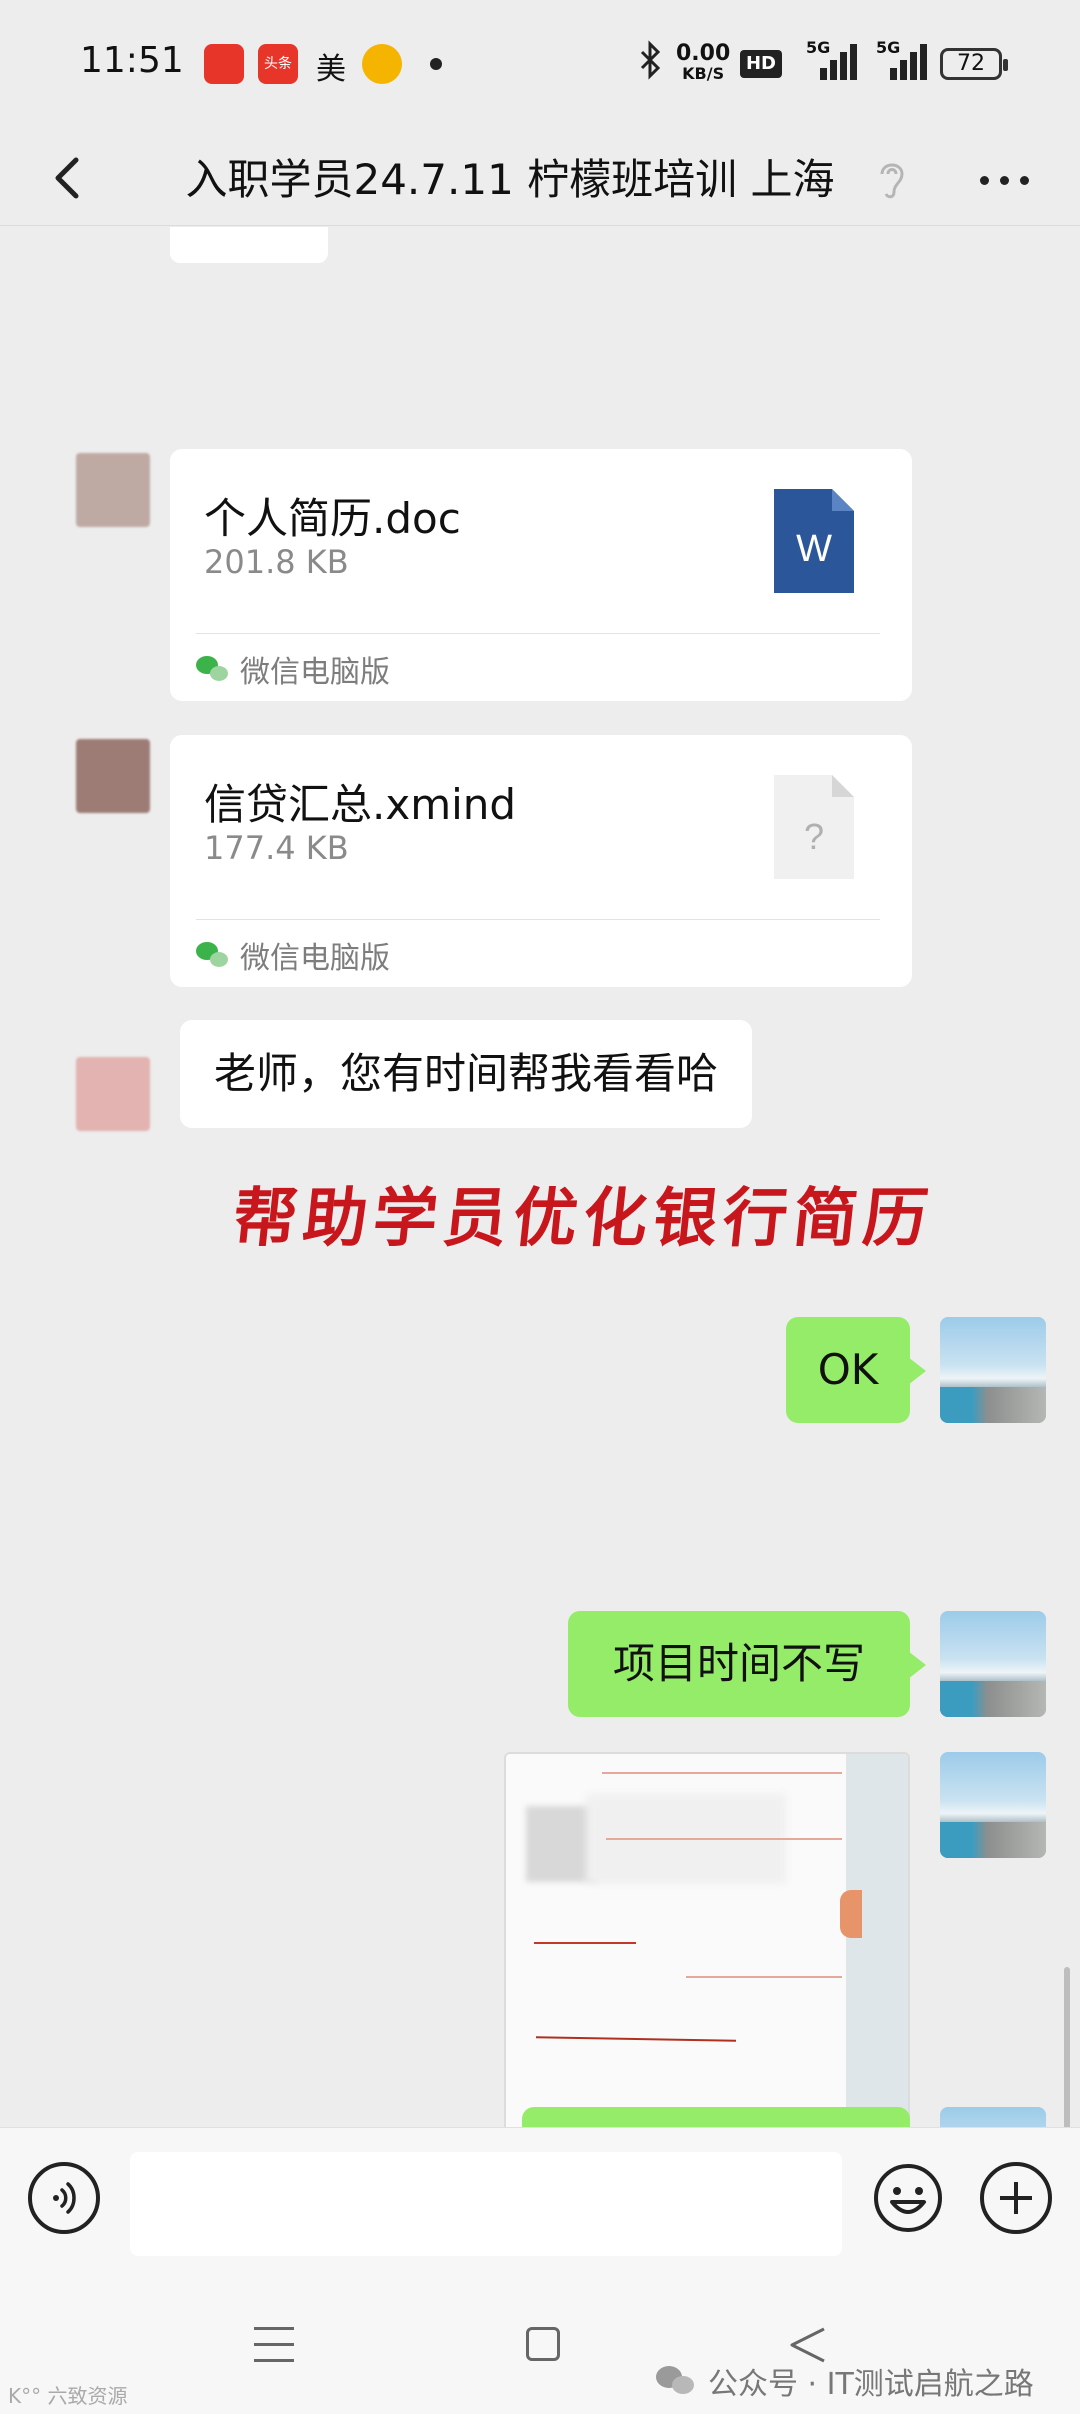 This screenshot has height=2414, width=1080. Describe the element at coordinates (707, 1939) in the screenshot. I see `image-message-thumbnail` at that location.